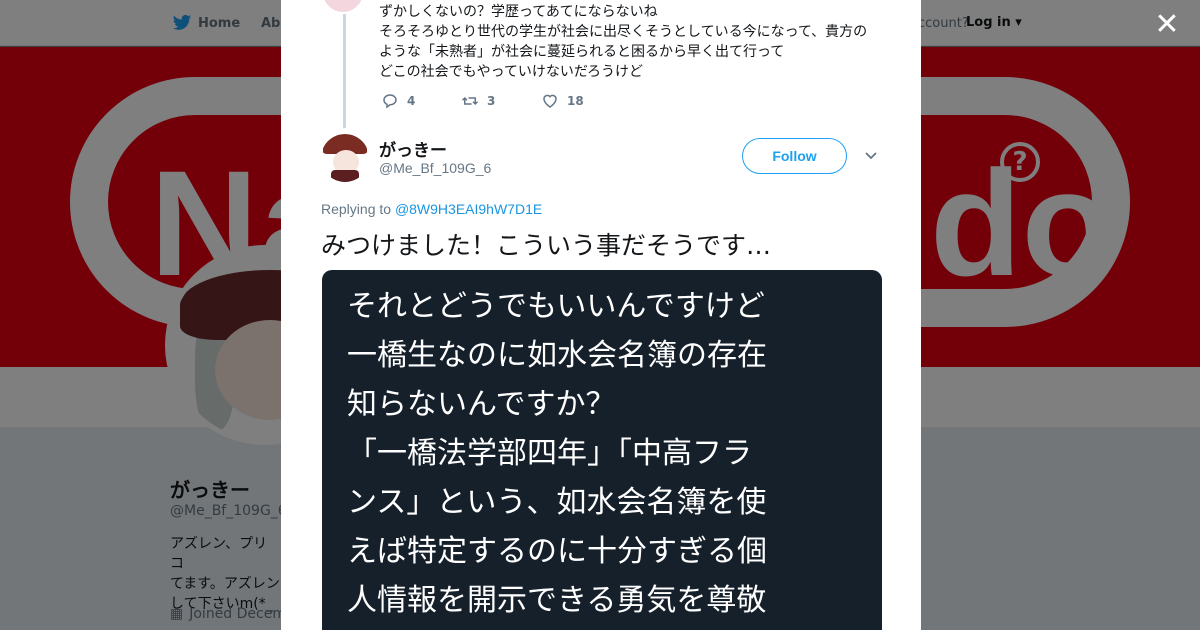 The width and height of the screenshot is (1200, 630). I want to click on replying-prefix: Replying to, so click(356, 209).